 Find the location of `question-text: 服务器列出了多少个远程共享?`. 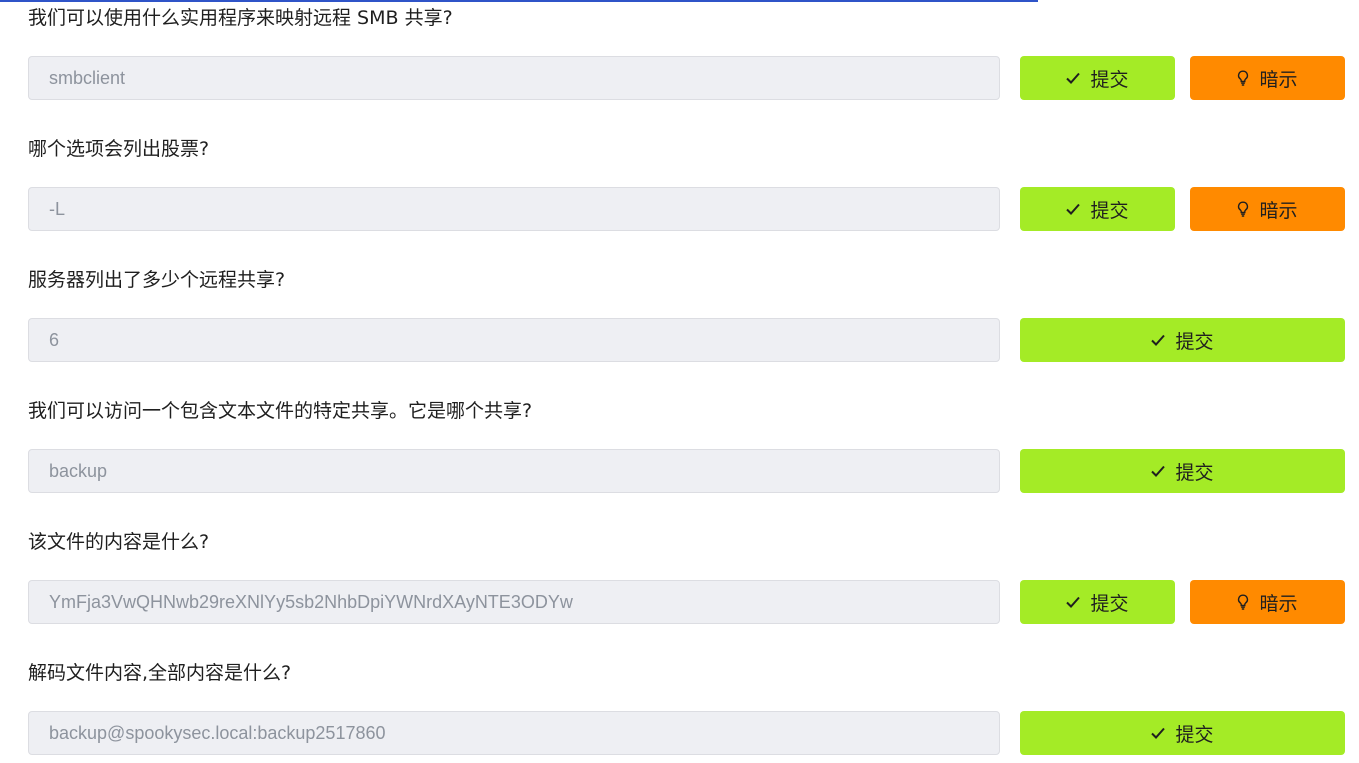

question-text: 服务器列出了多少个远程共享? is located at coordinates (157, 280).